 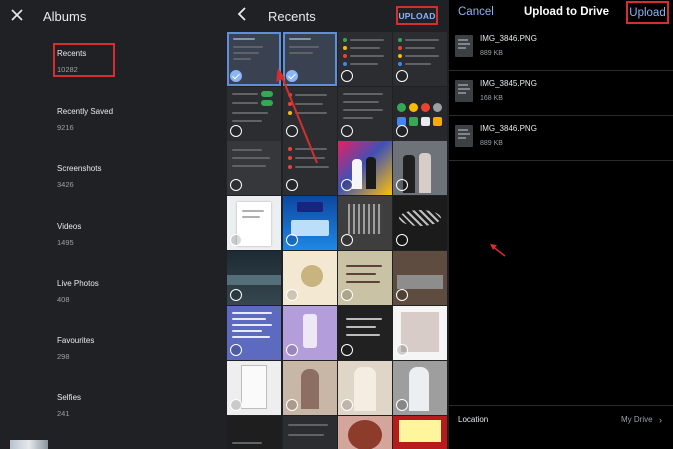 I want to click on album-count: 408, so click(x=63, y=299).